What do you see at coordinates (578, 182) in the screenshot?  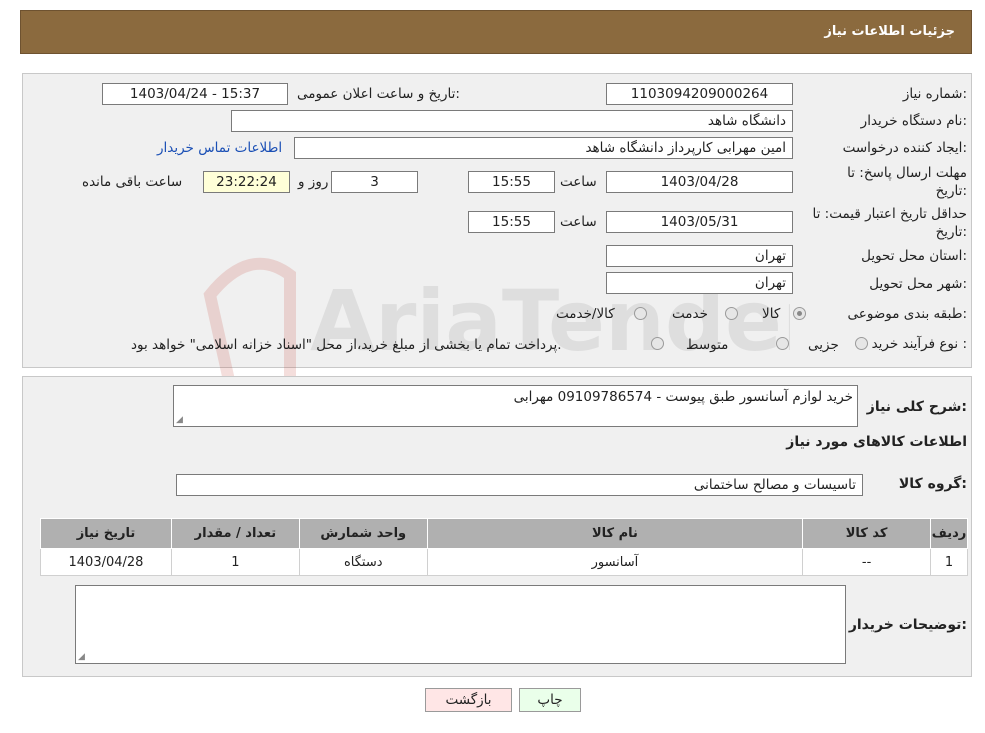 I see `deadline-time-label: ساعت` at bounding box center [578, 182].